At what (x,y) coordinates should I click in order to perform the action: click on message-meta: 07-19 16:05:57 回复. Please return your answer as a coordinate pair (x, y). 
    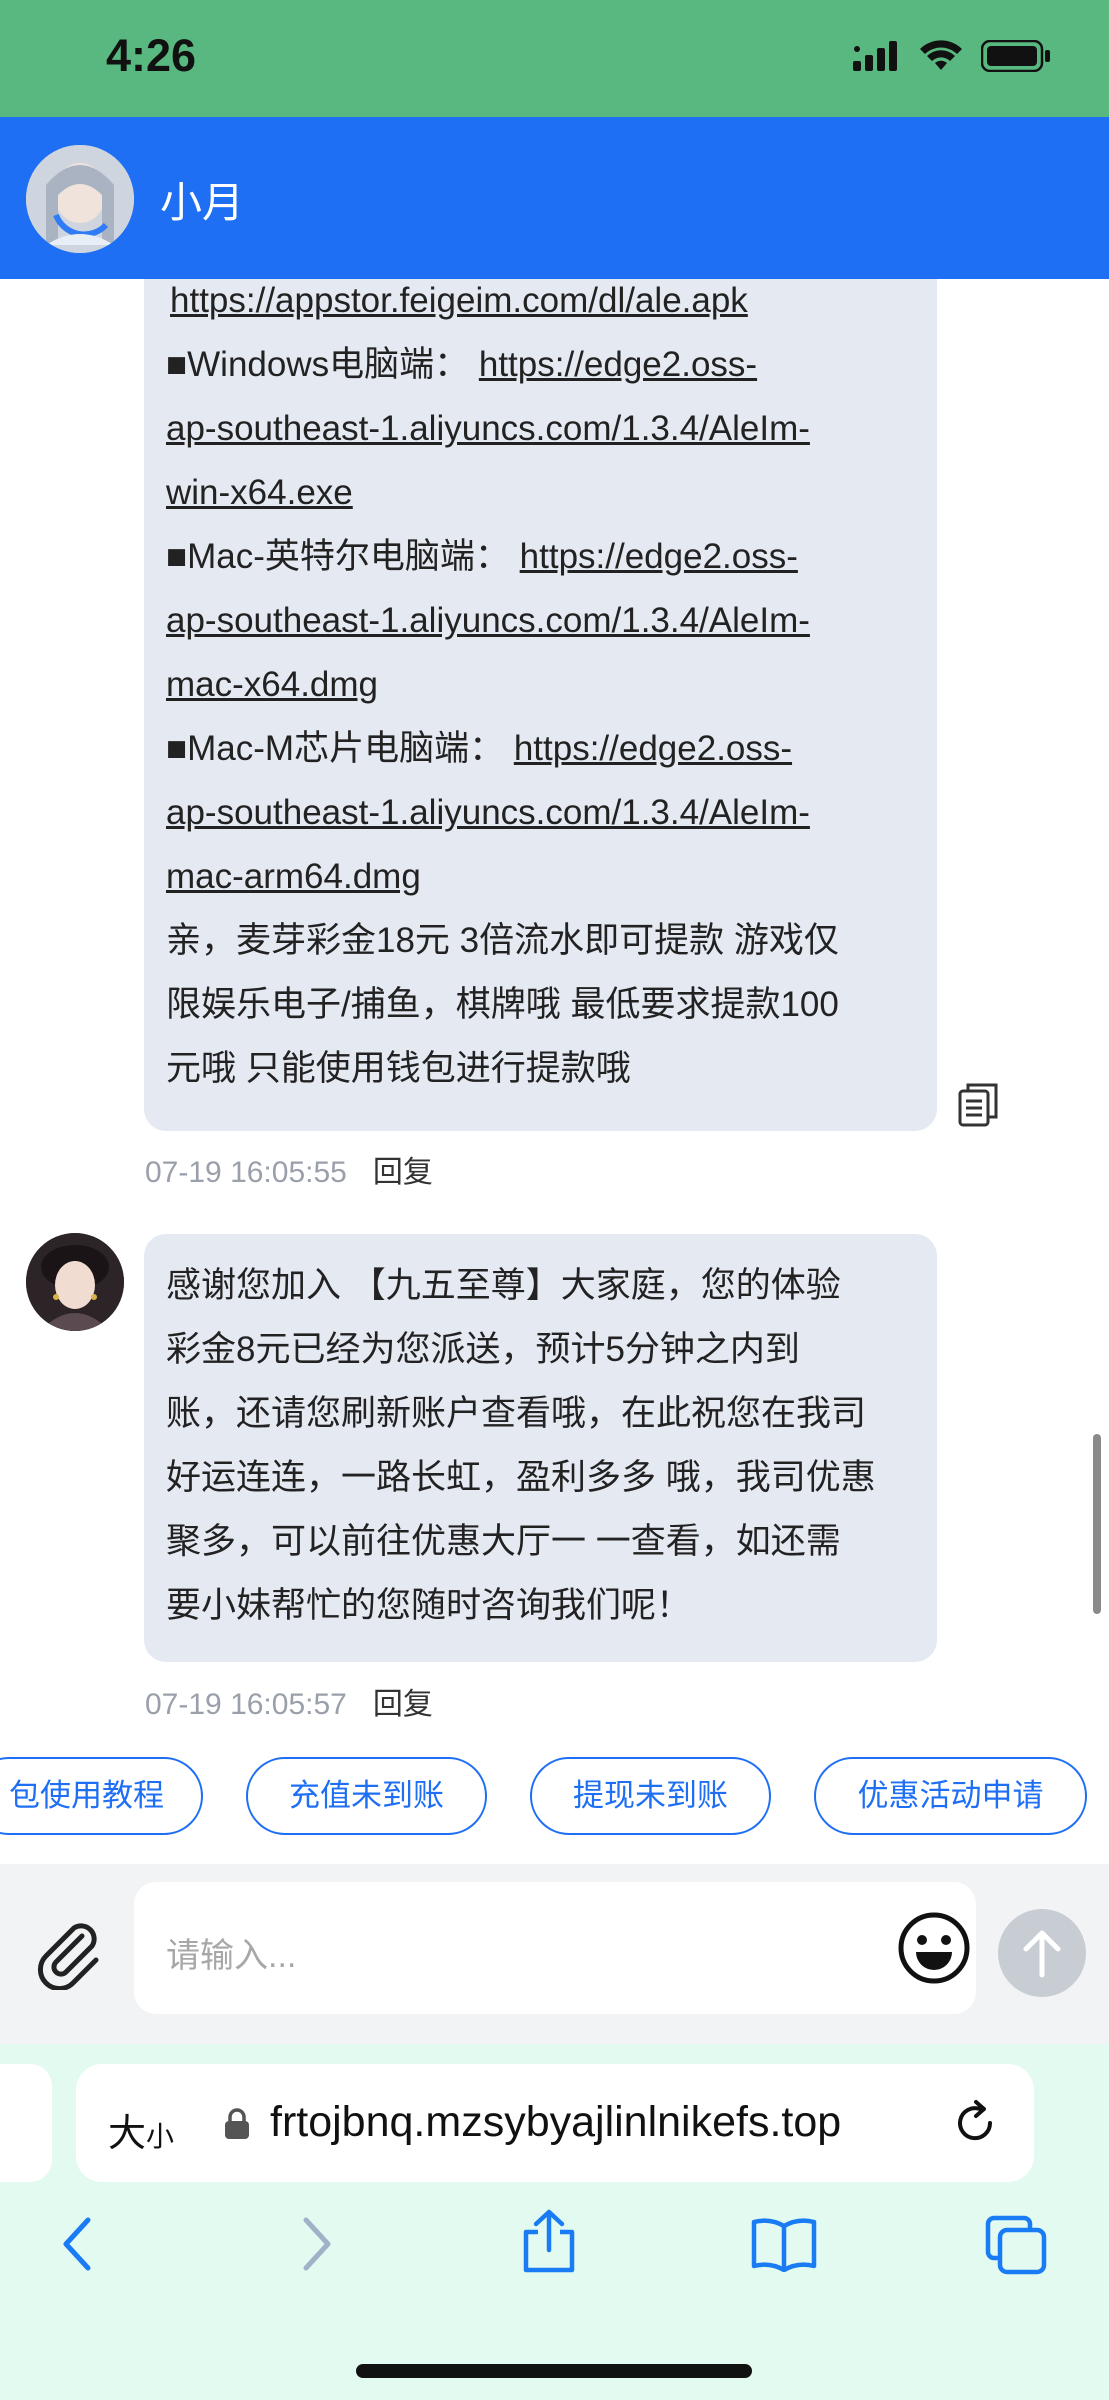
    Looking at the image, I should click on (289, 1701).